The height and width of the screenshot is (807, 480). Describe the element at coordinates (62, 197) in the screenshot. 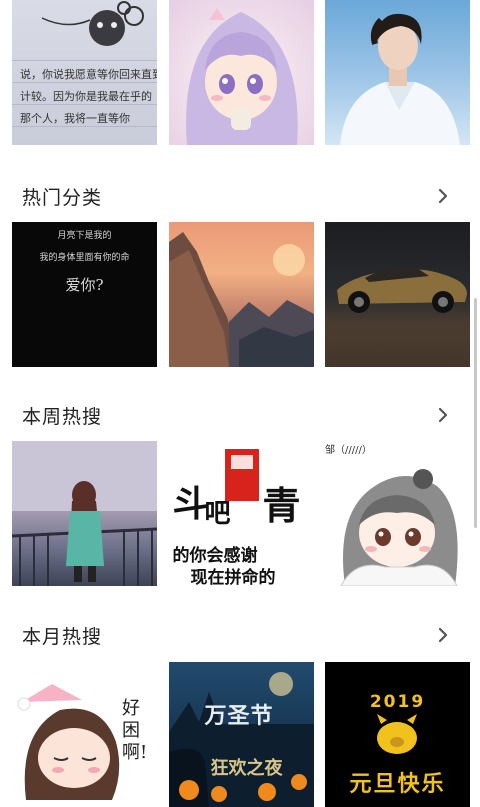

I see `section-title: 热门分类` at that location.